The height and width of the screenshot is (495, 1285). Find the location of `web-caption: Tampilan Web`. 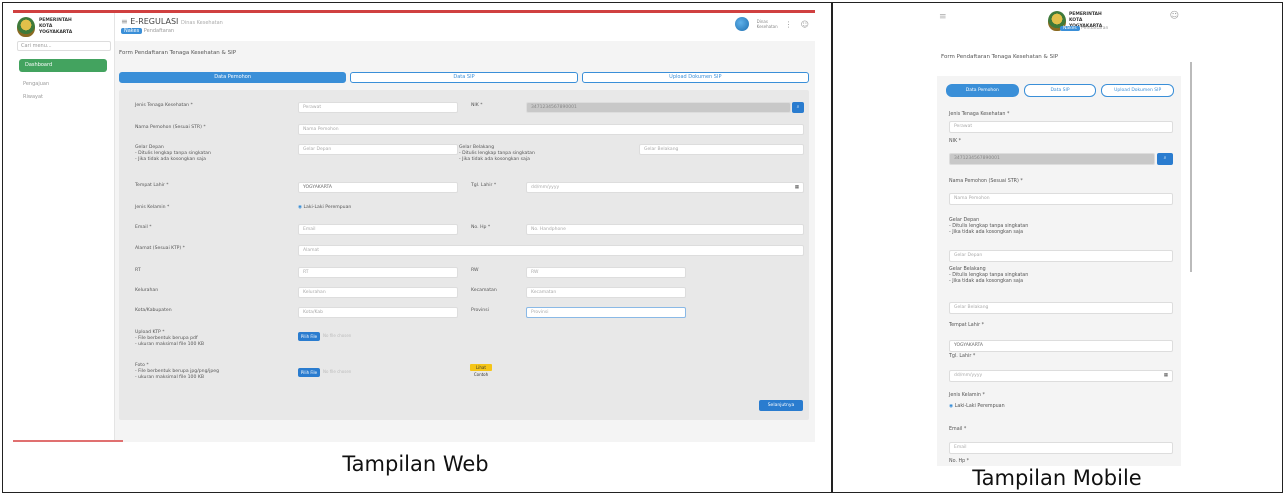

web-caption: Tampilan Web is located at coordinates (415, 464).